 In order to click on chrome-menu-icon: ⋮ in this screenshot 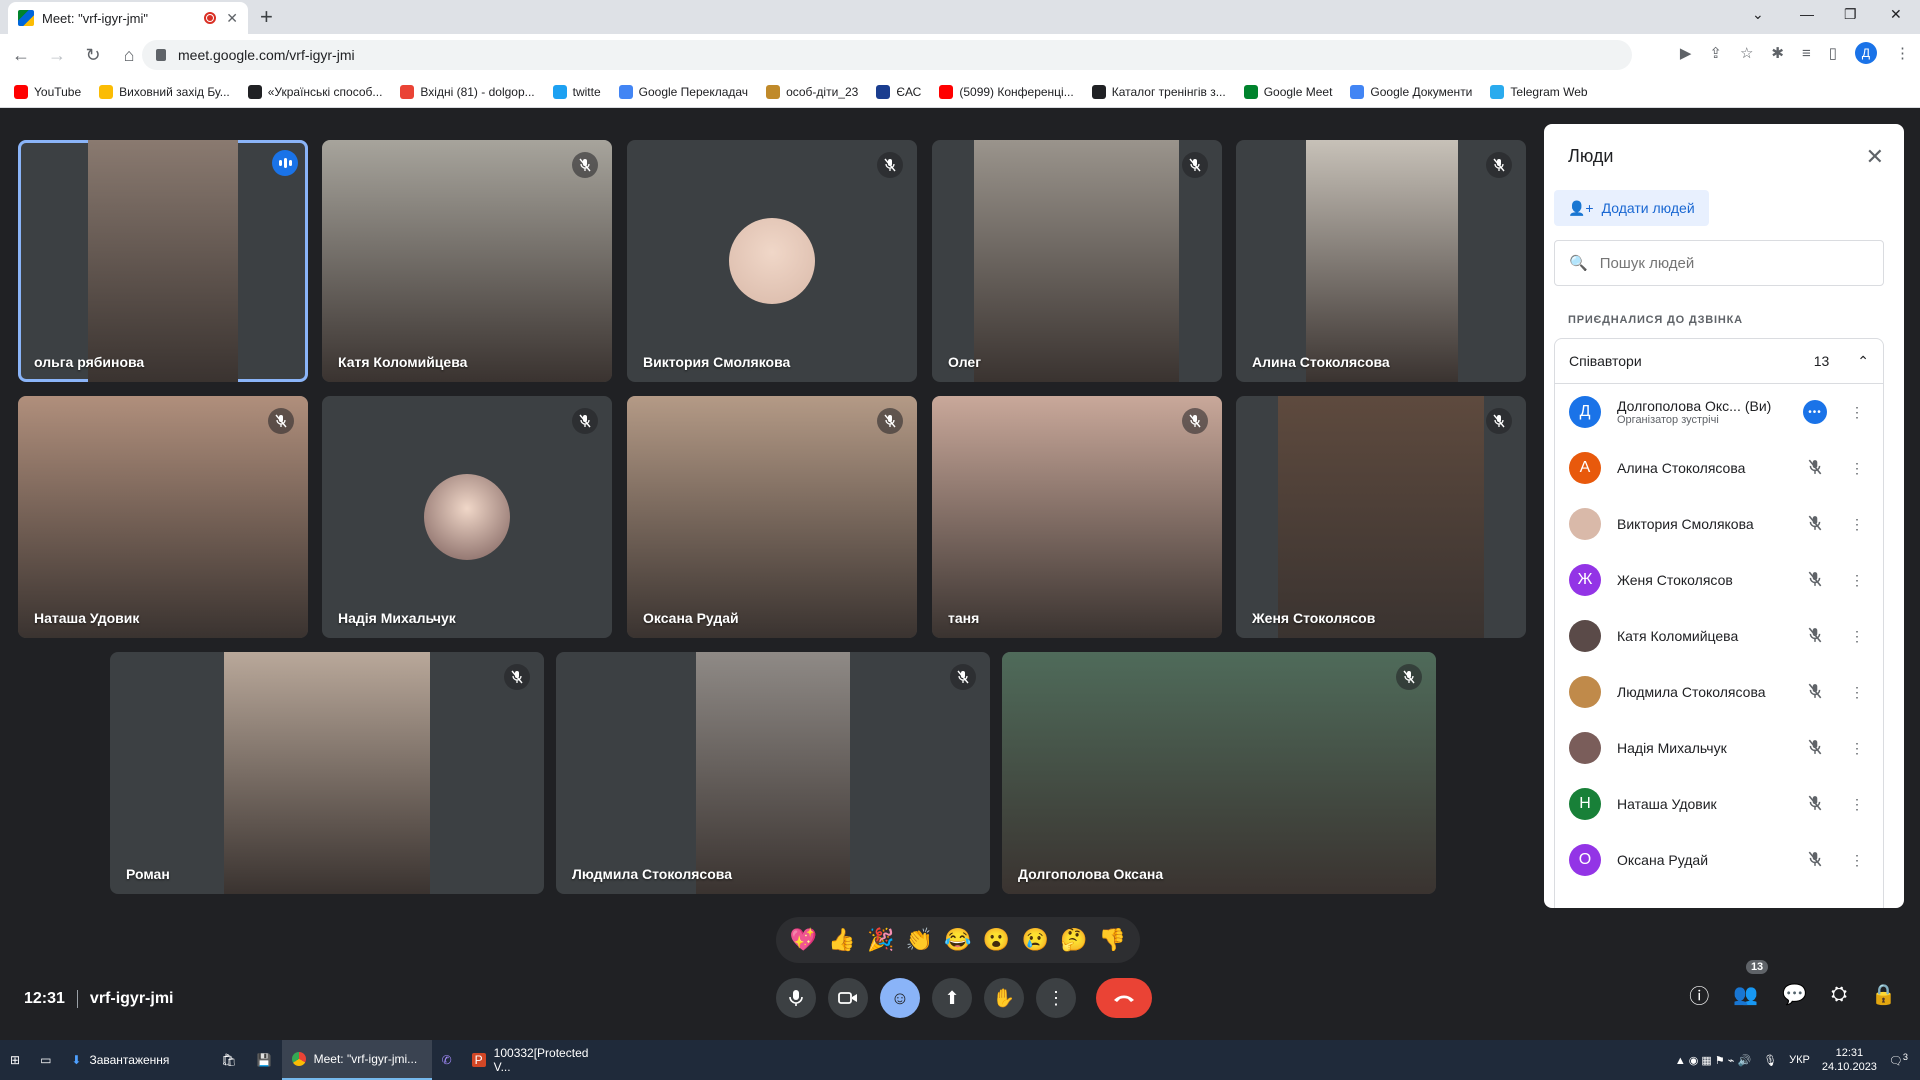, I will do `click(1902, 53)`.